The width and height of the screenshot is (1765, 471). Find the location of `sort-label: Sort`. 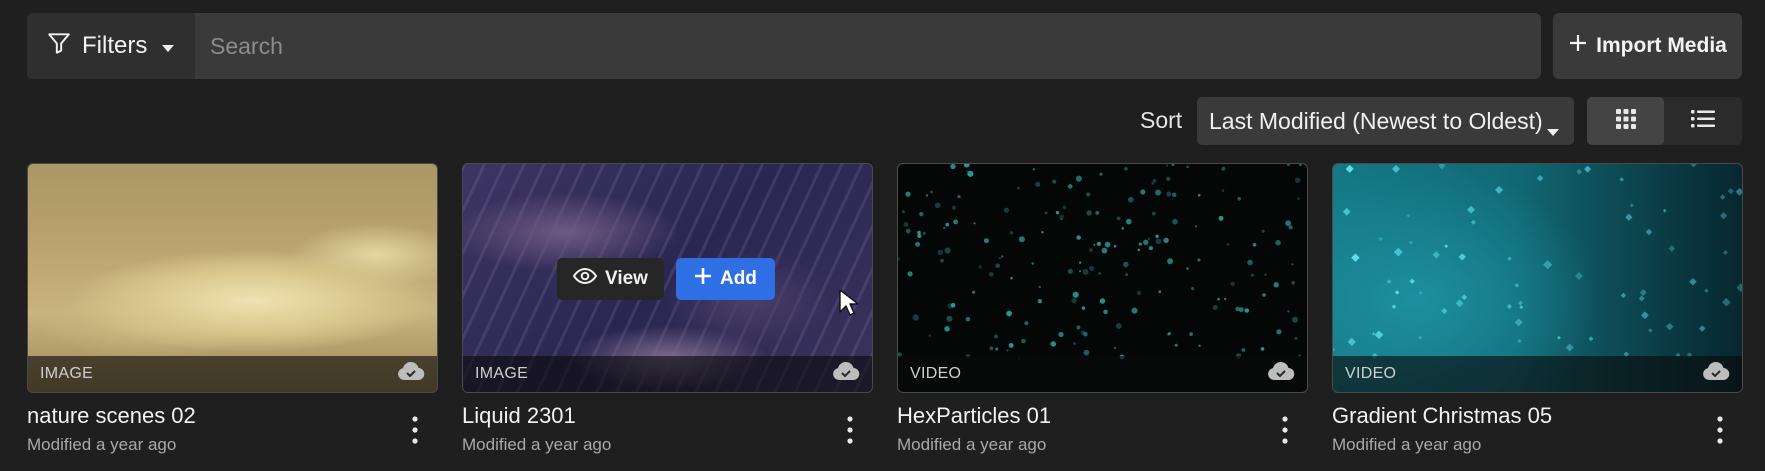

sort-label: Sort is located at coordinates (1161, 120).